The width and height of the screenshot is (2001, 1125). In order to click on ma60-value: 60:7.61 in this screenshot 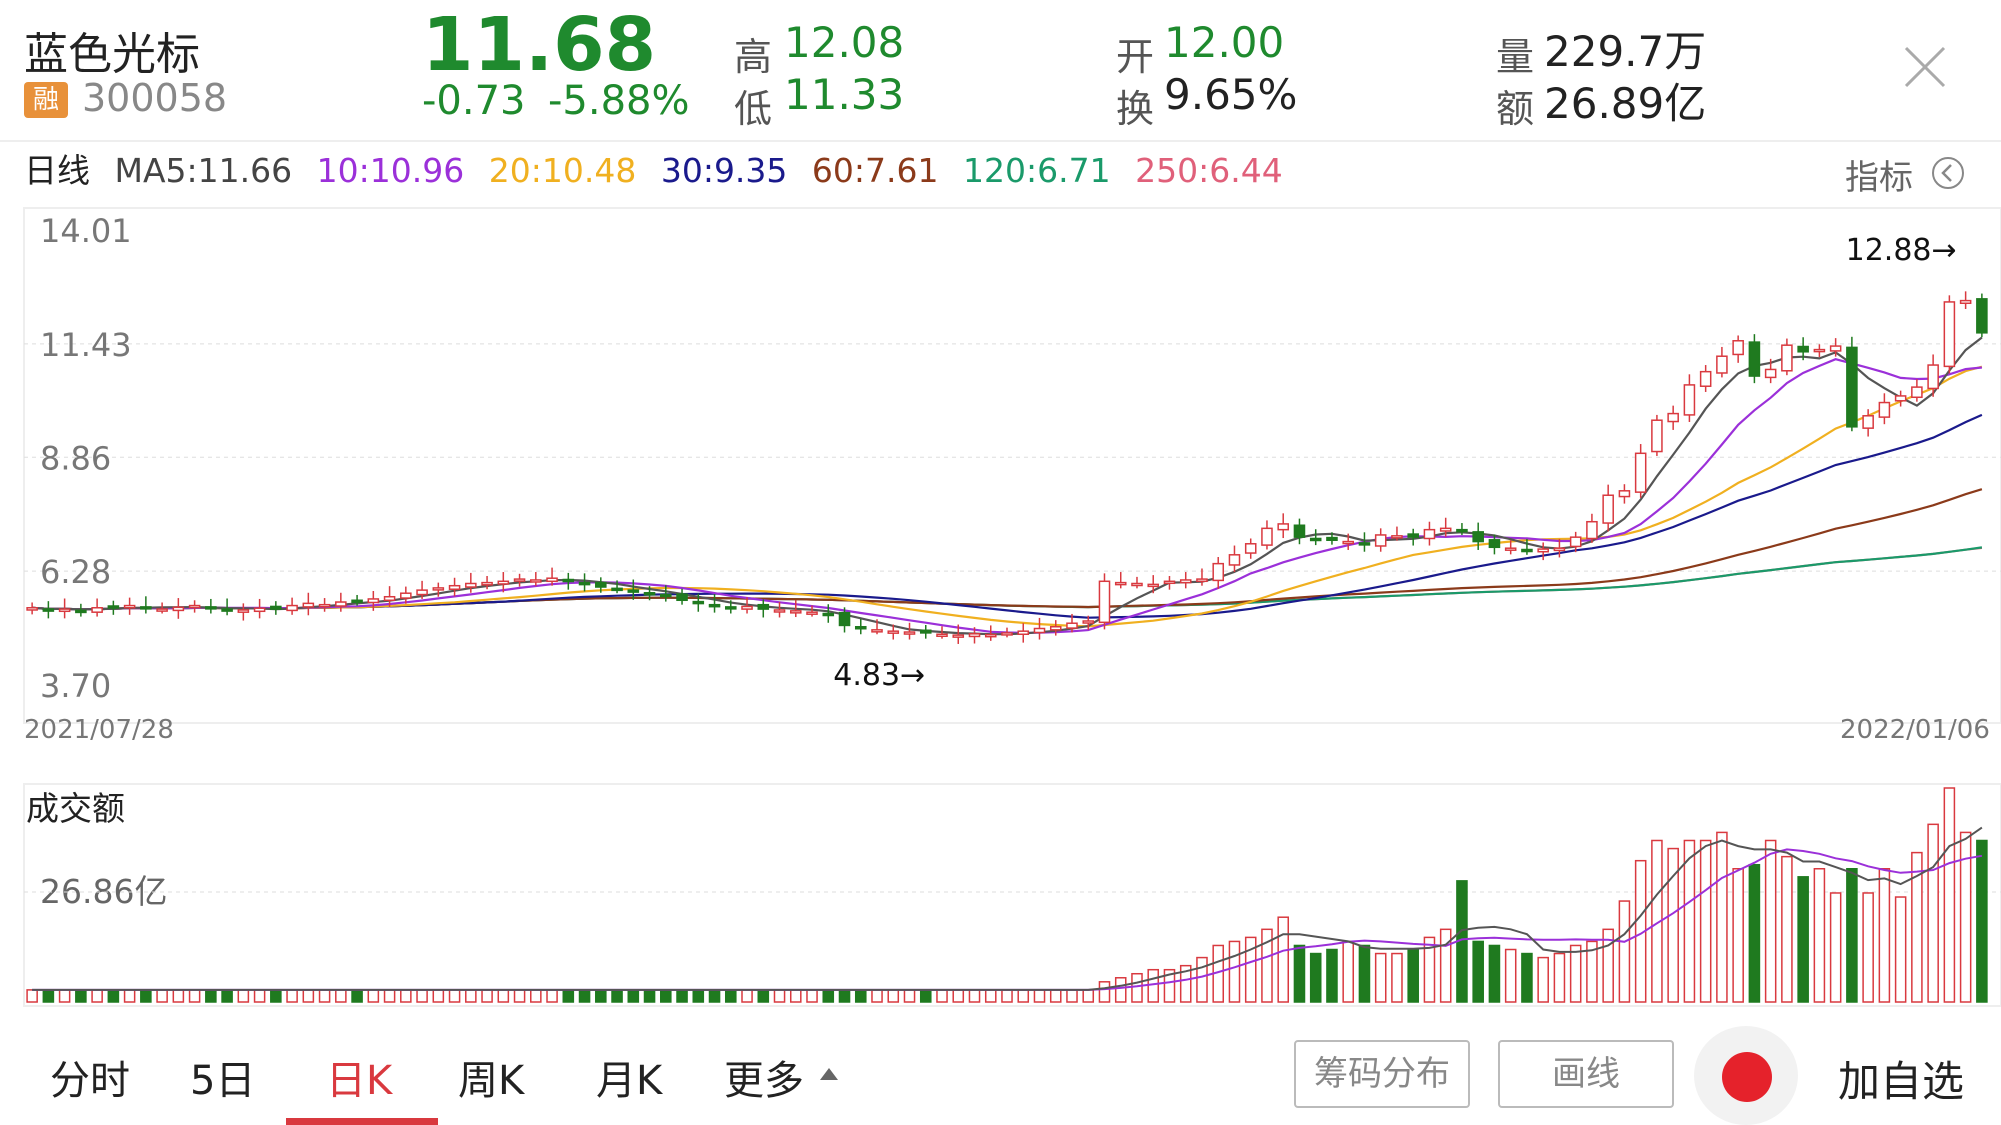, I will do `click(875, 170)`.